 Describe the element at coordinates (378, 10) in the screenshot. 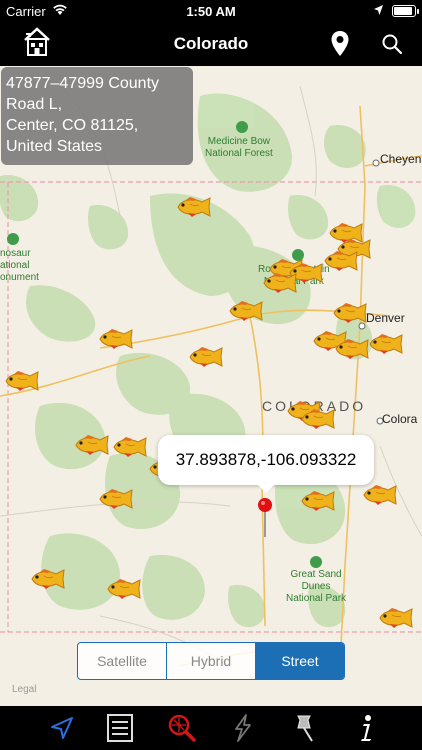

I see `location-arrow-icon` at that location.